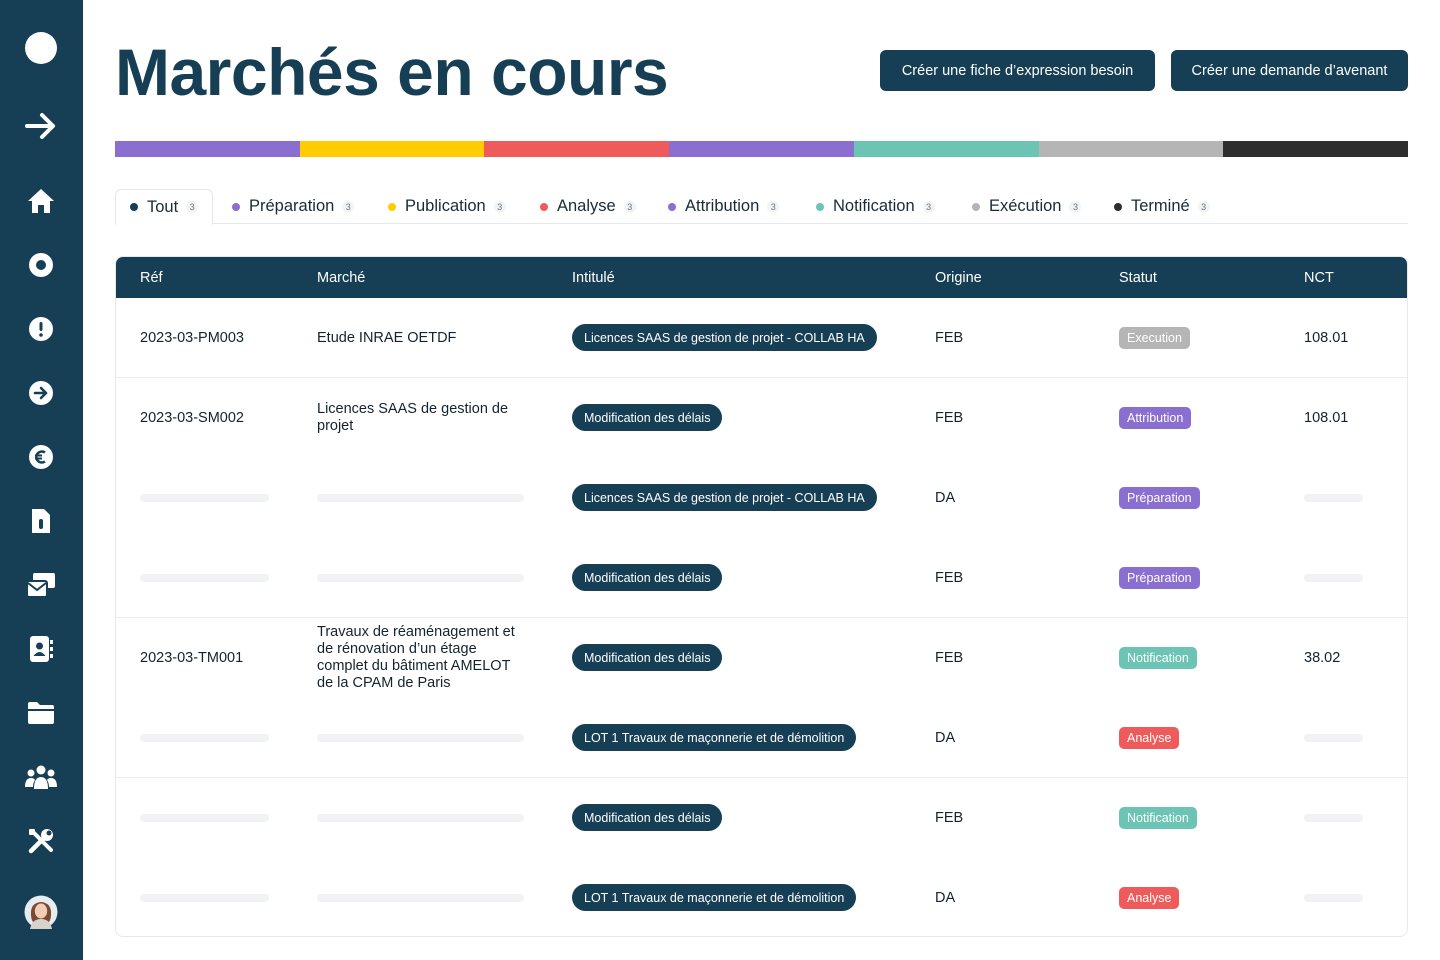 Image resolution: width=1440 pixels, height=960 pixels. What do you see at coordinates (41, 48) in the screenshot?
I see `circle-logo-icon` at bounding box center [41, 48].